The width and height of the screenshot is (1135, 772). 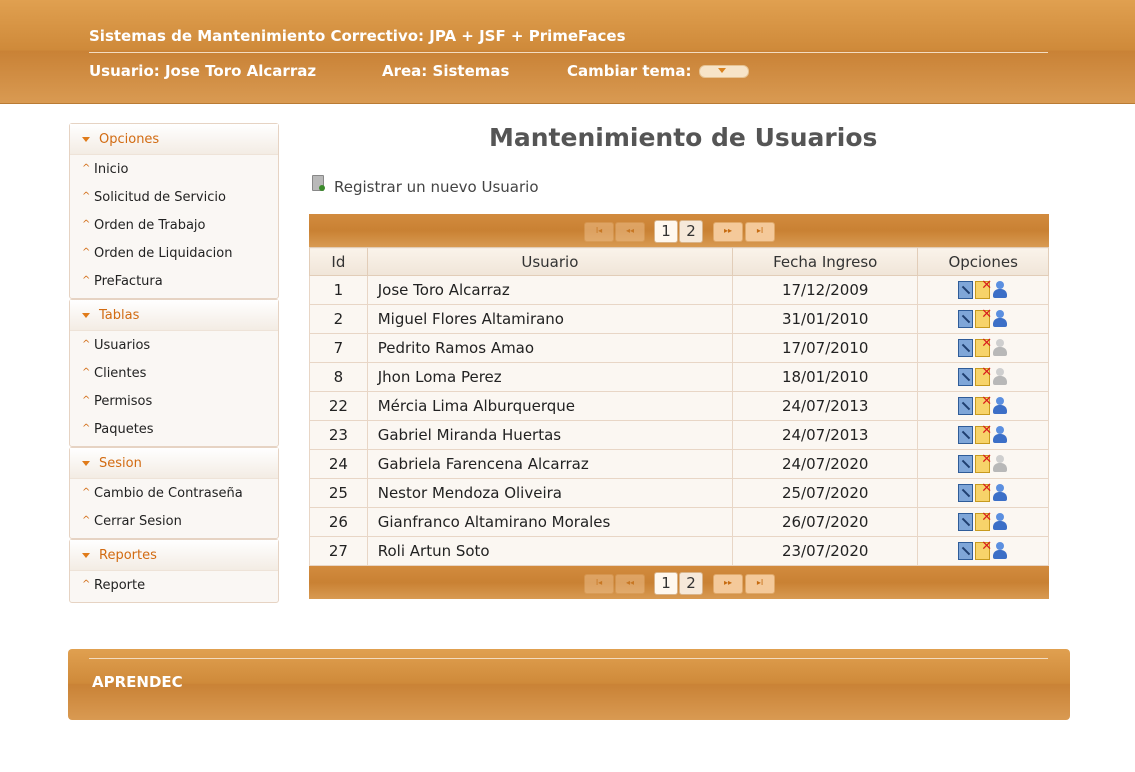 I want to click on sidebar-item-reporte: ^ Reporte, so click(x=174, y=586).